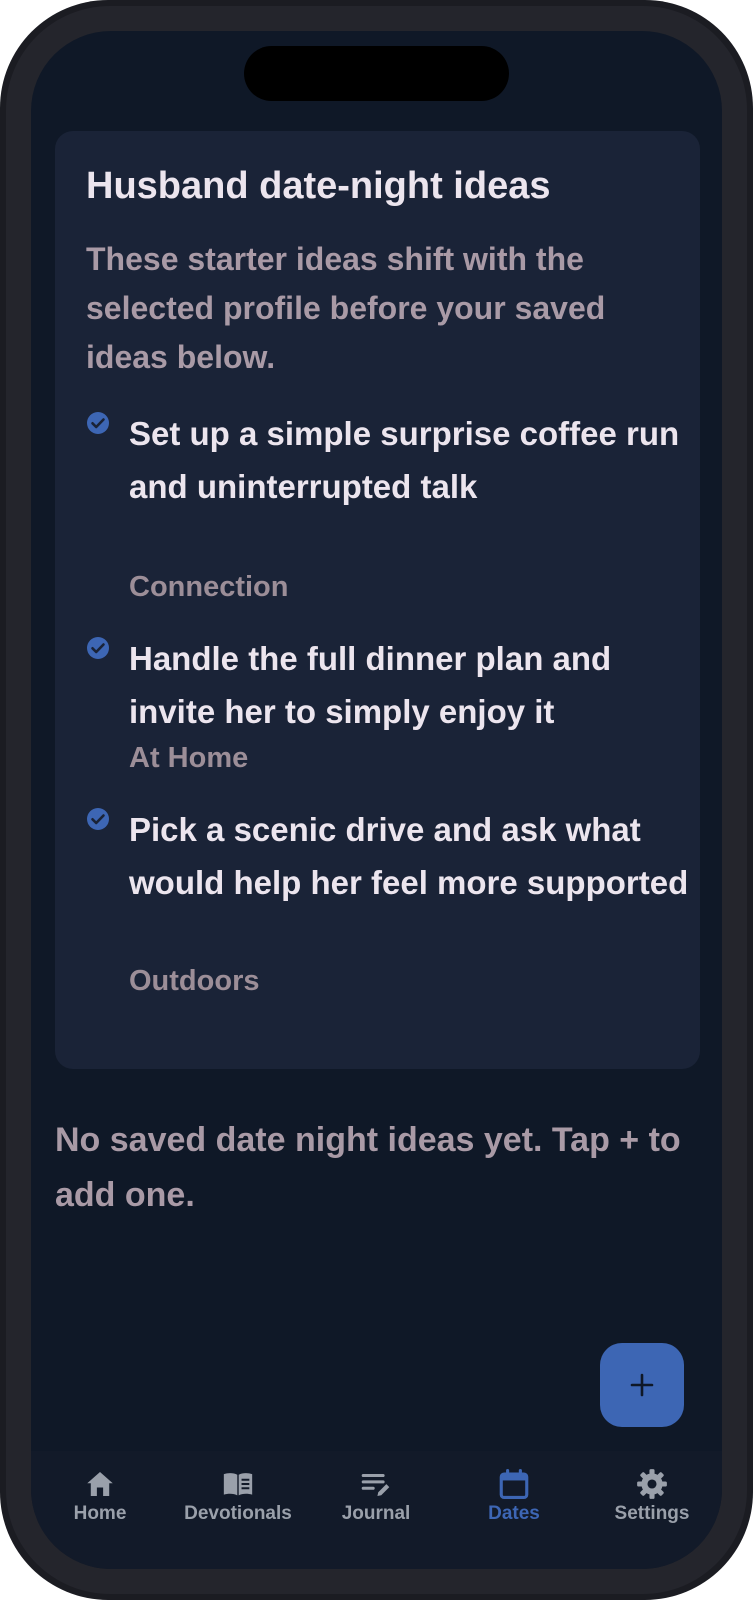  Describe the element at coordinates (209, 587) in the screenshot. I see `idea-category: Connection` at that location.